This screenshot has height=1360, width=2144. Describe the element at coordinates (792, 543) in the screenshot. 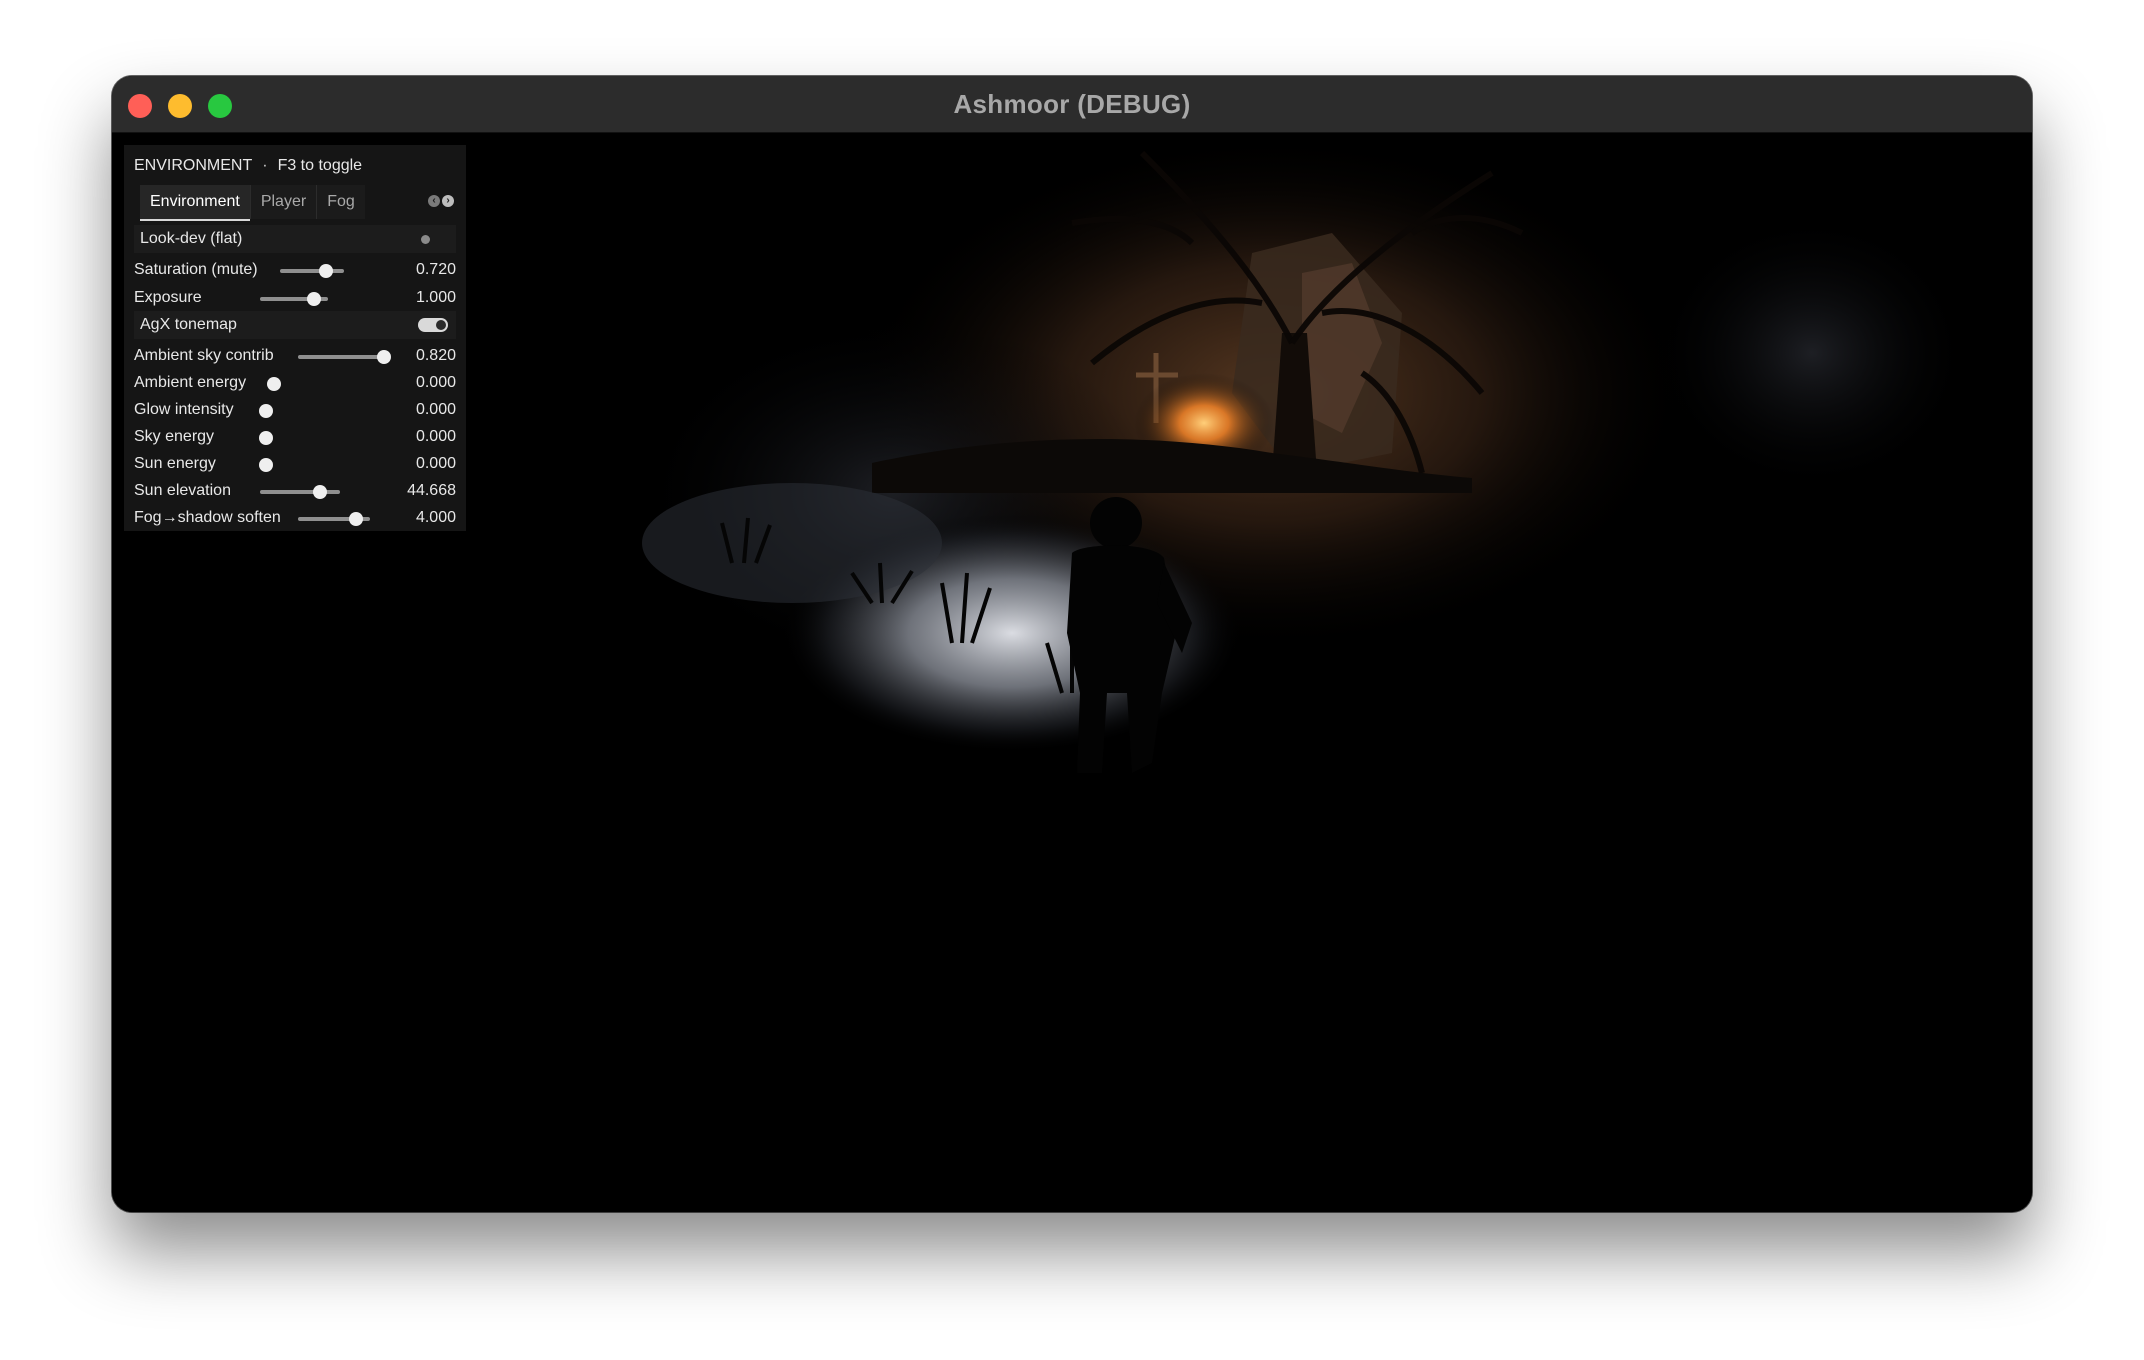

I see `ground-mist` at that location.